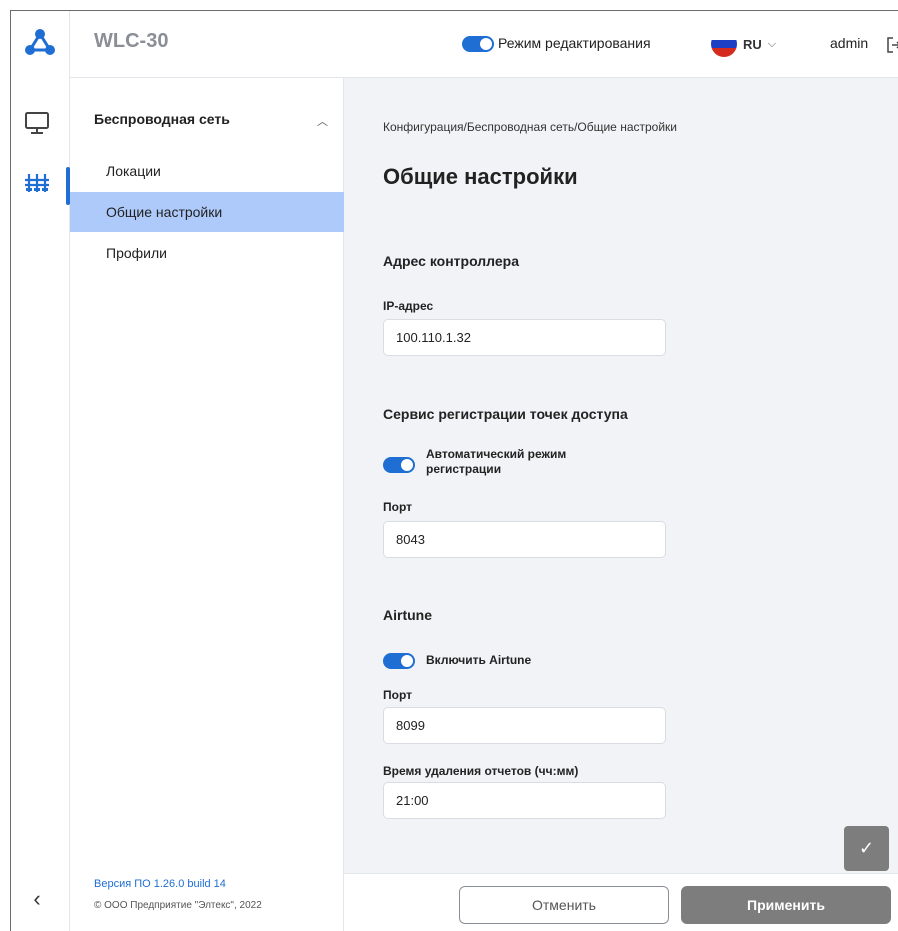  Describe the element at coordinates (524, 539) in the screenshot. I see `registration-port-input` at that location.